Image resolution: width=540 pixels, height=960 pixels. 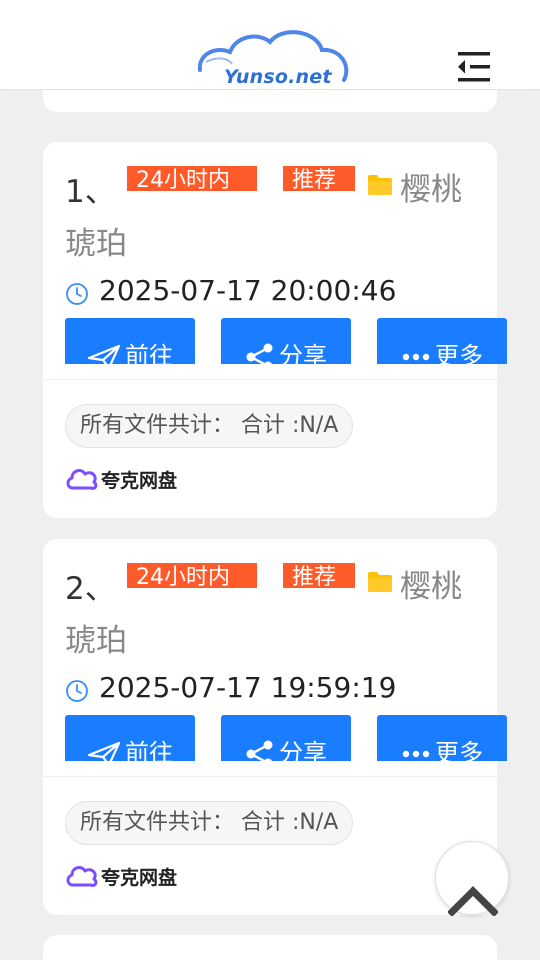 What do you see at coordinates (472, 878) in the screenshot?
I see `back-to-top-button` at bounding box center [472, 878].